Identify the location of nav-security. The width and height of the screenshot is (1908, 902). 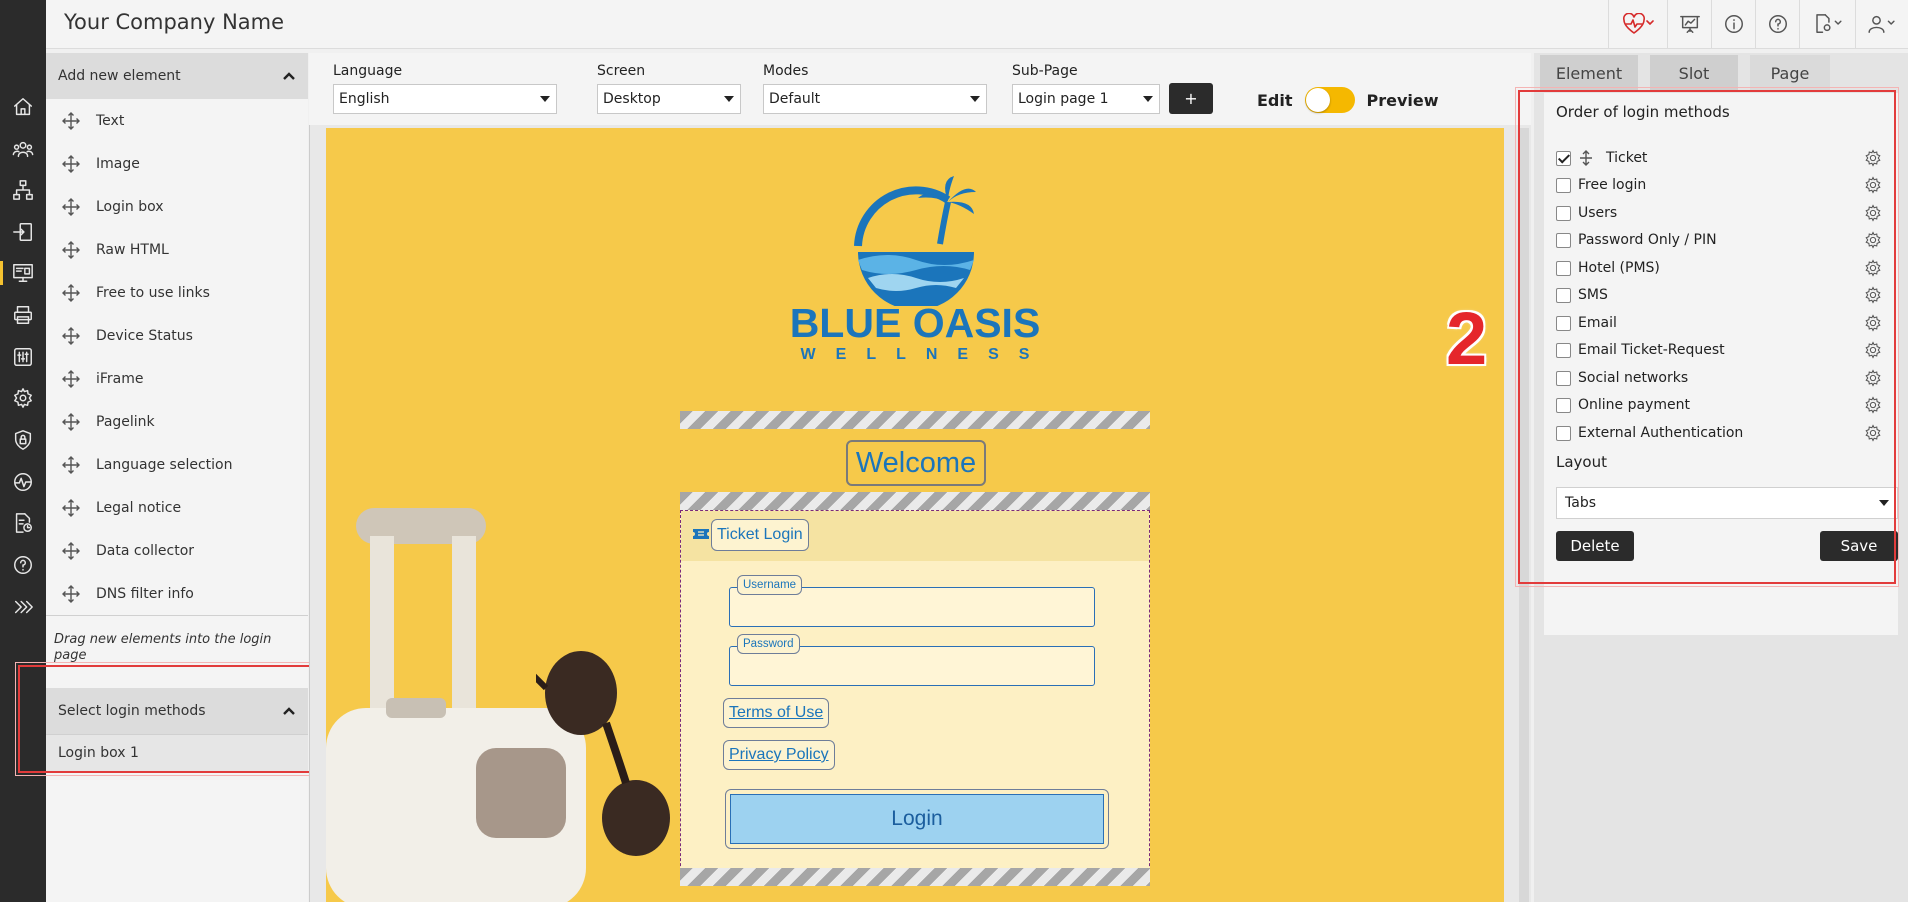
(23, 440).